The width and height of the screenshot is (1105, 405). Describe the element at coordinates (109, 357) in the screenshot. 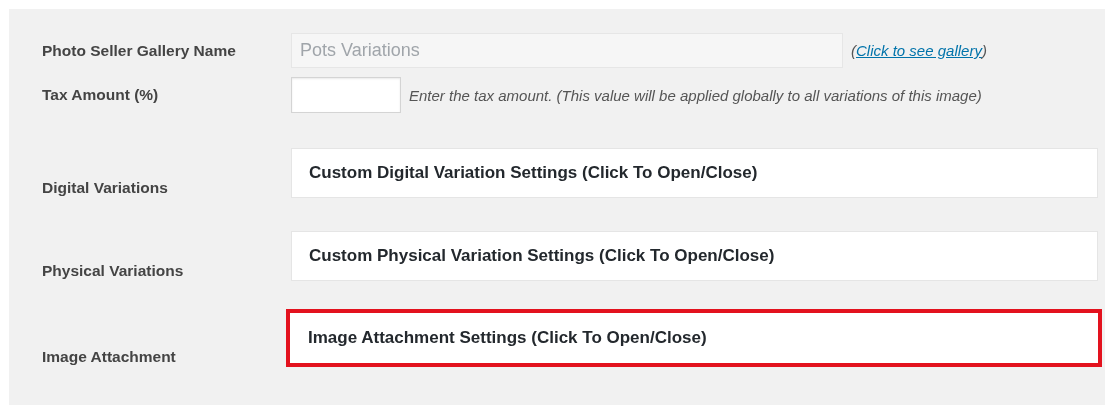

I see `section-label: Image Attachment` at that location.